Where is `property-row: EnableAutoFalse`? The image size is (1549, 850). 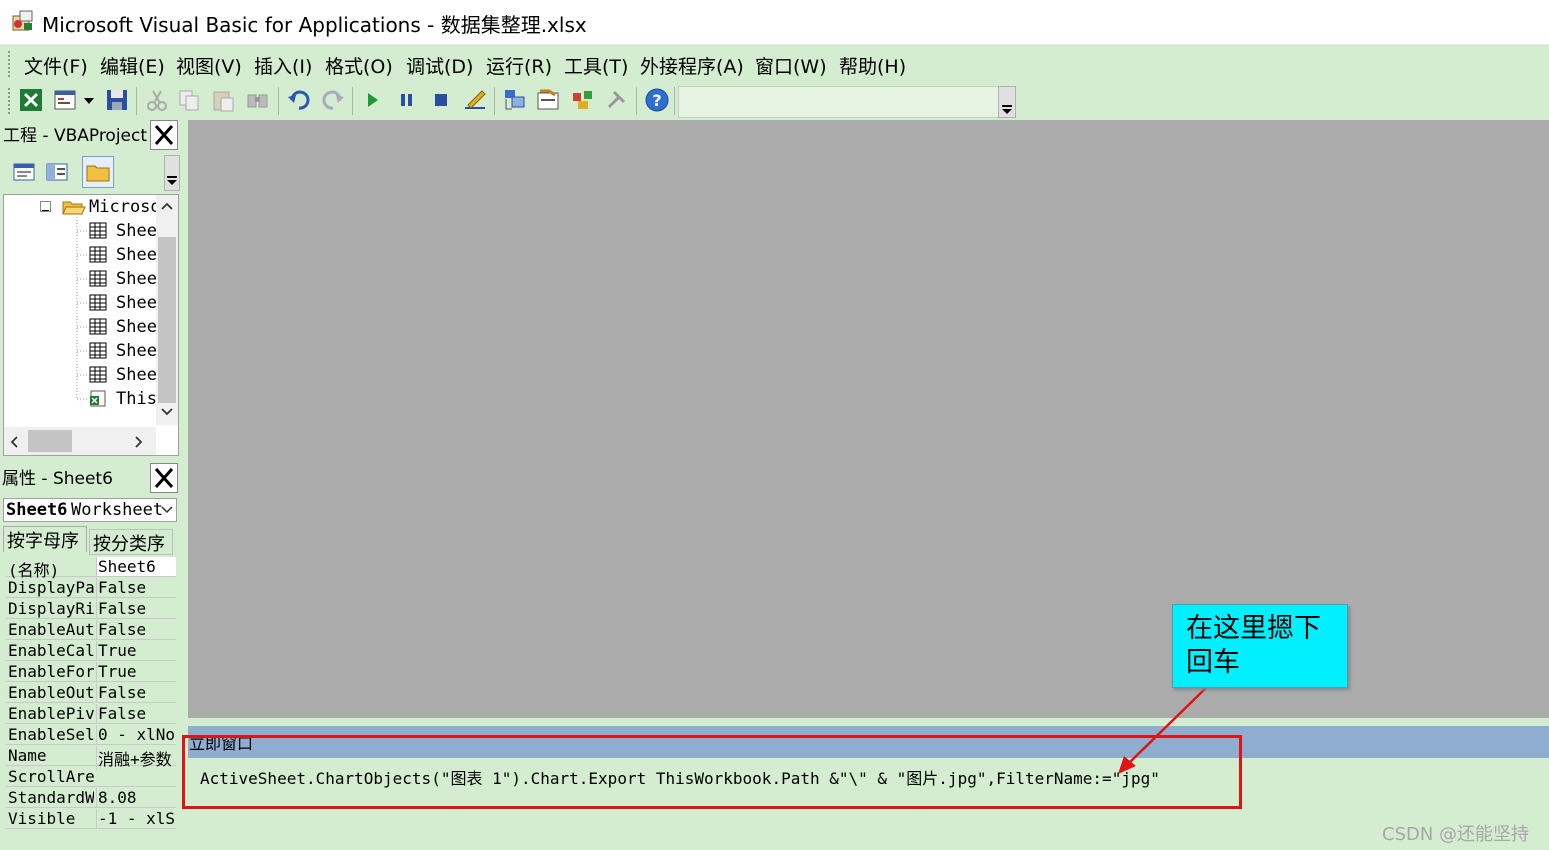 property-row: EnableAutoFalse is located at coordinates (91, 629).